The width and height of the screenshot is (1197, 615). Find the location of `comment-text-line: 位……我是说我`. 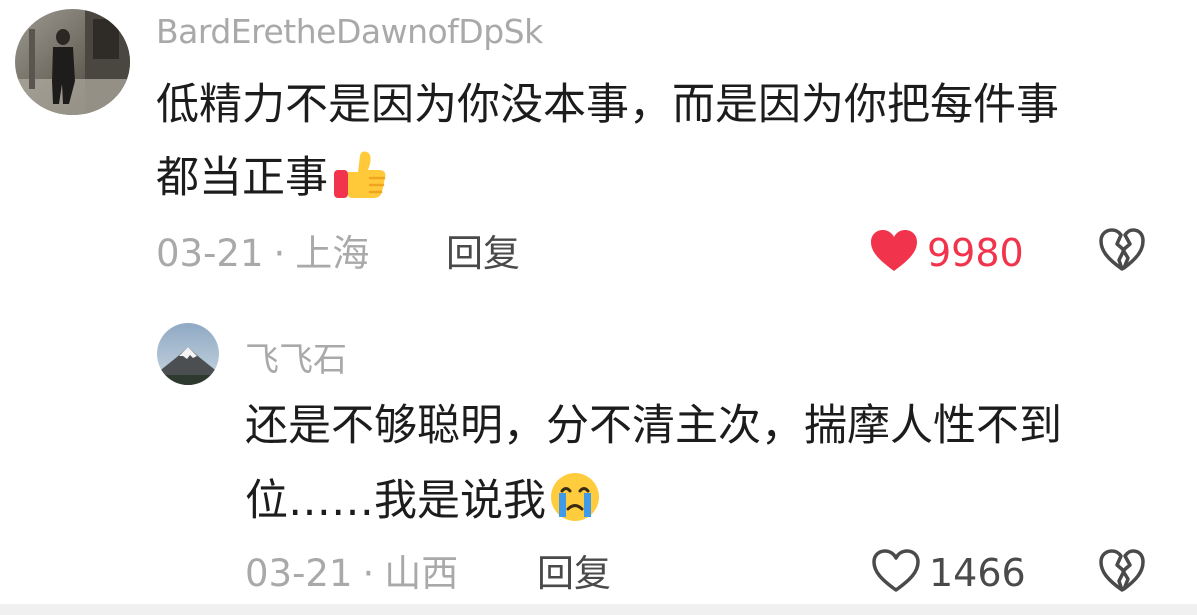

comment-text-line: 位……我是说我 is located at coordinates (423, 501).